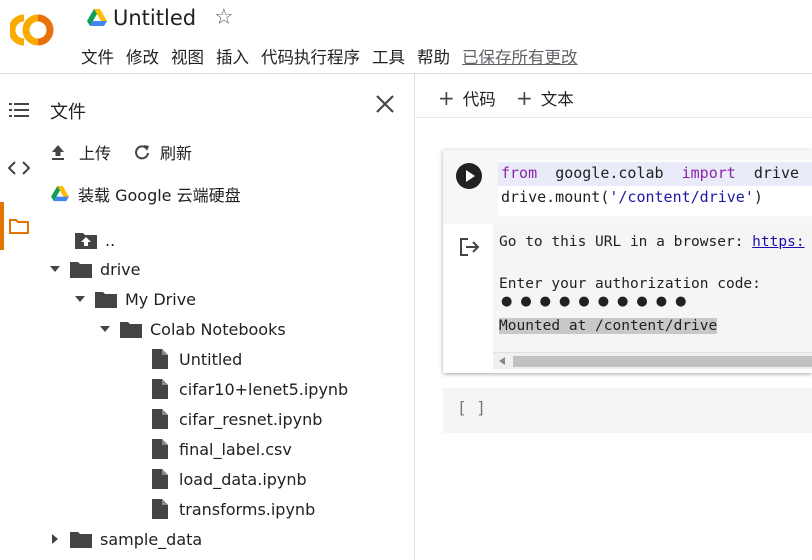 Image resolution: width=812 pixels, height=560 pixels. I want to click on tree-label: transforms.ipynb, so click(247, 509).